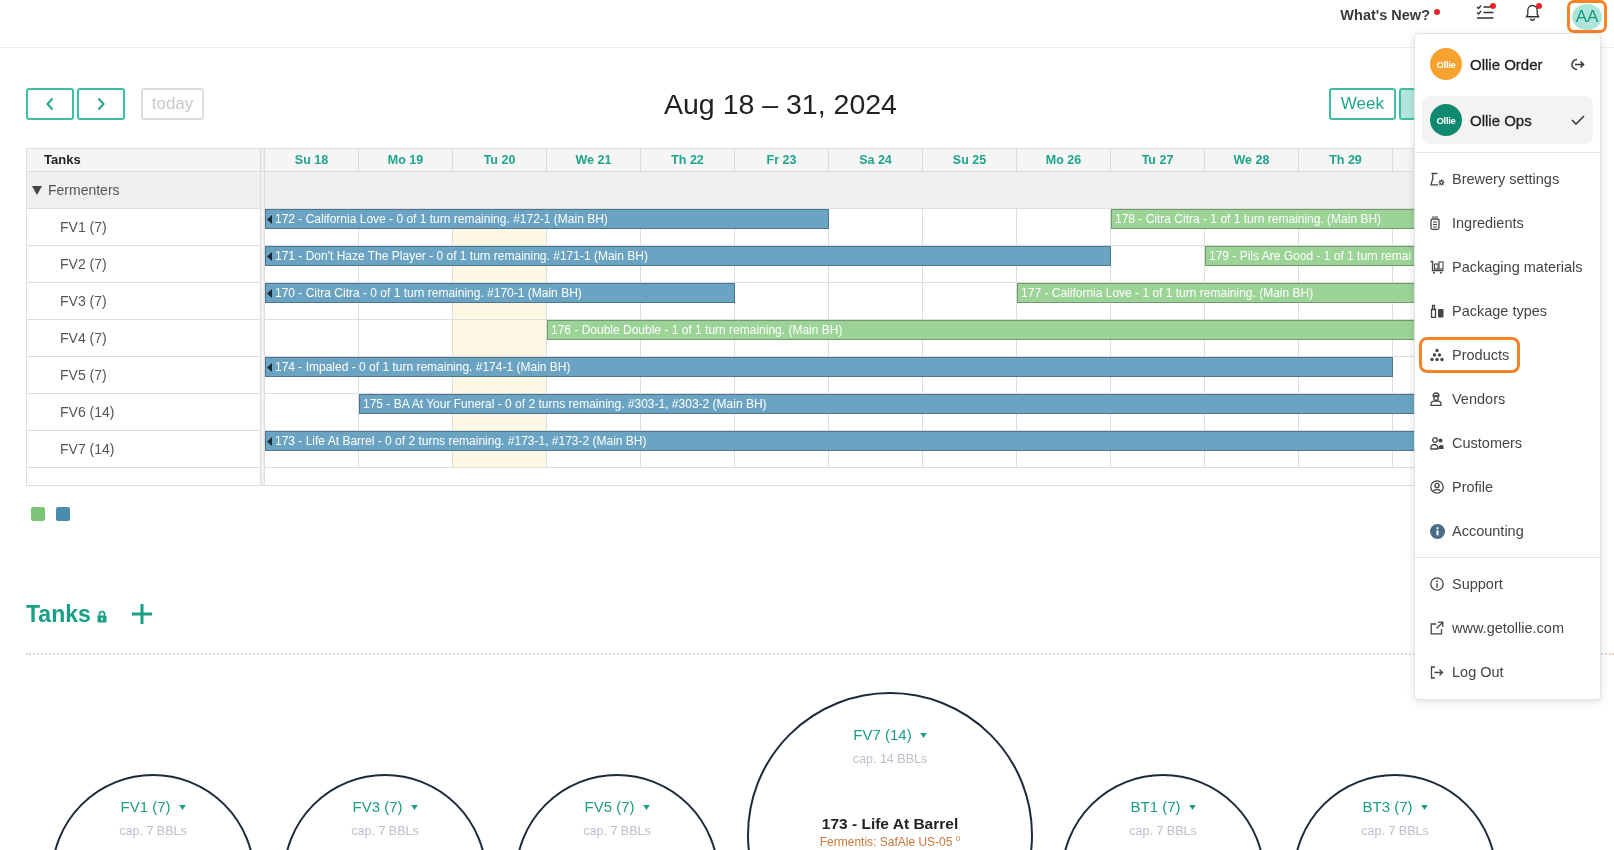 The image size is (1614, 850). What do you see at coordinates (688, 160) in the screenshot?
I see `day-header: Th 22` at bounding box center [688, 160].